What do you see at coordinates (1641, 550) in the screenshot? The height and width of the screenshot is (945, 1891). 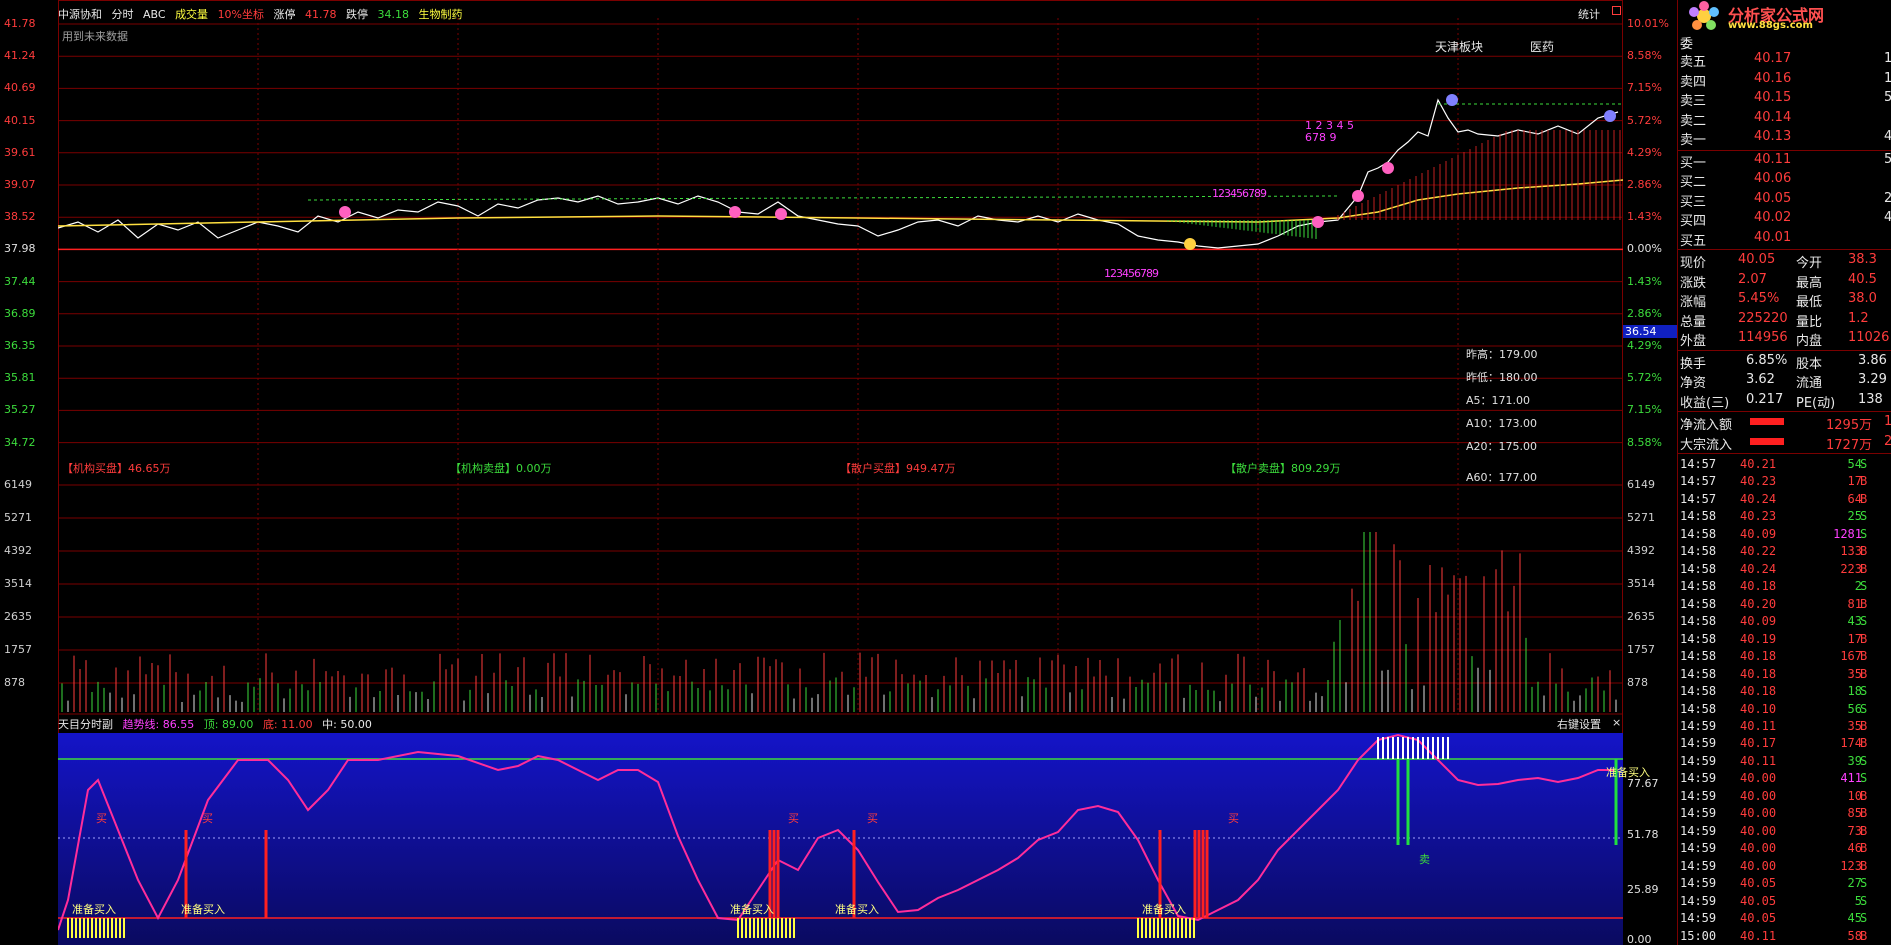 I see `volume-tick: 4392` at bounding box center [1641, 550].